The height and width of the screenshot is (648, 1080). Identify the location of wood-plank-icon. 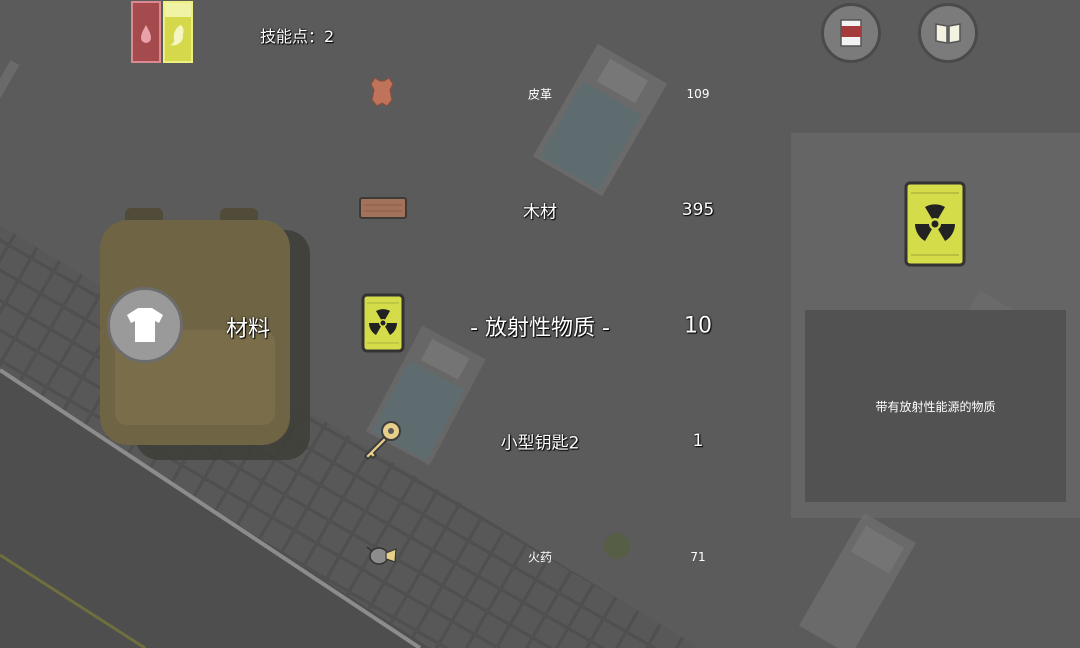
(383, 208).